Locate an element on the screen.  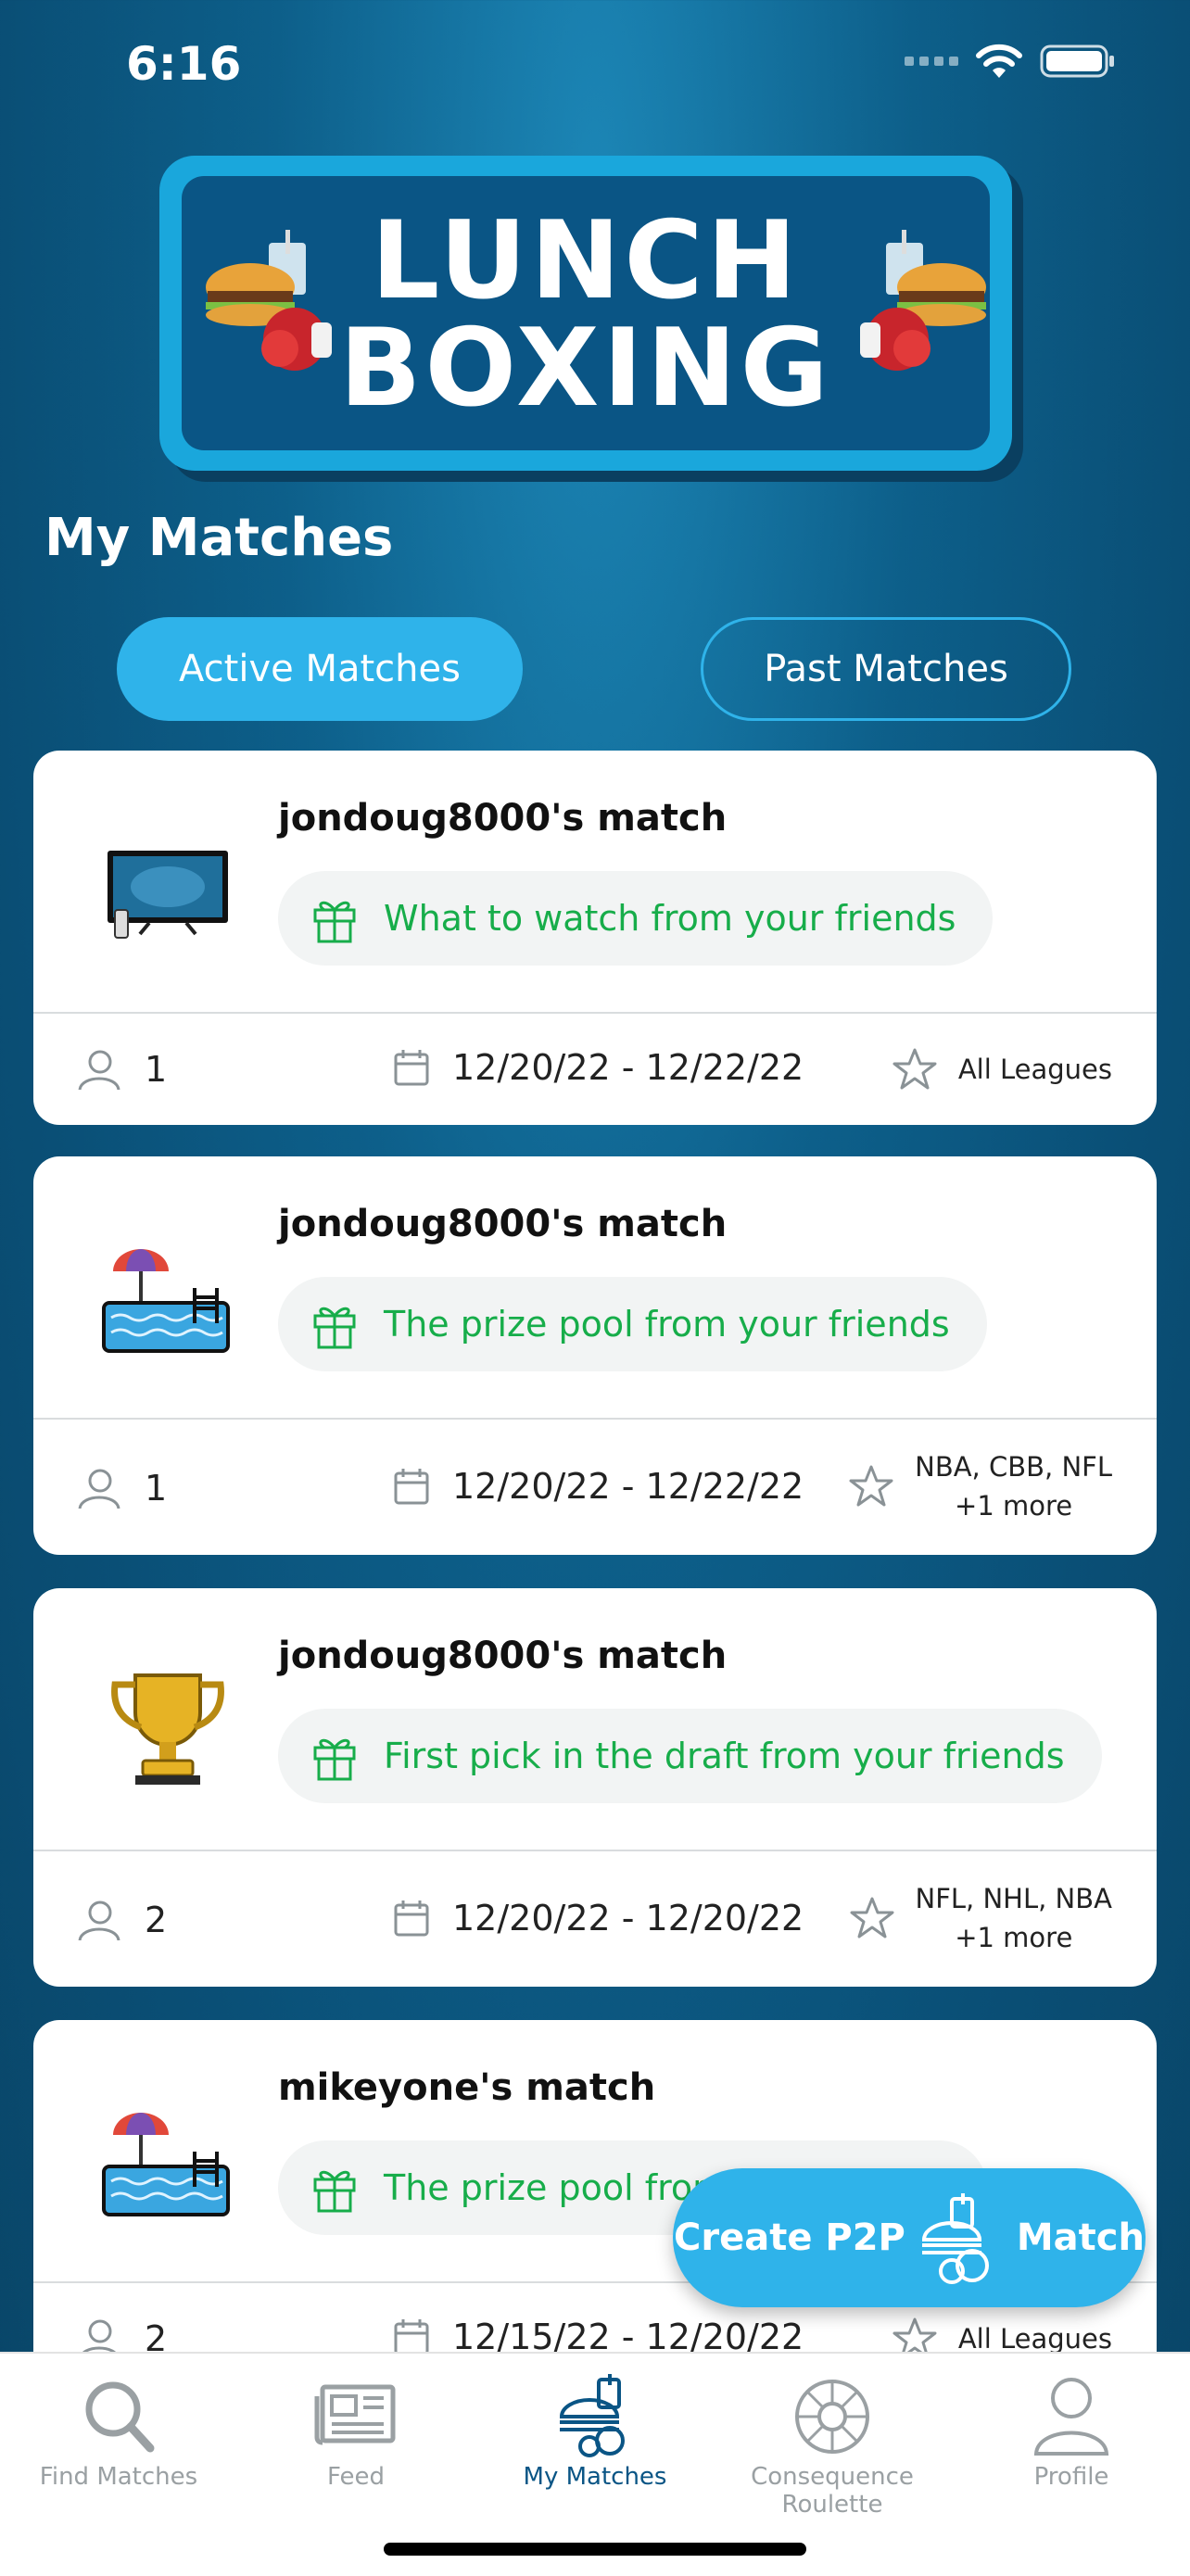
active-matches-tab: Active Matches is located at coordinates (320, 669).